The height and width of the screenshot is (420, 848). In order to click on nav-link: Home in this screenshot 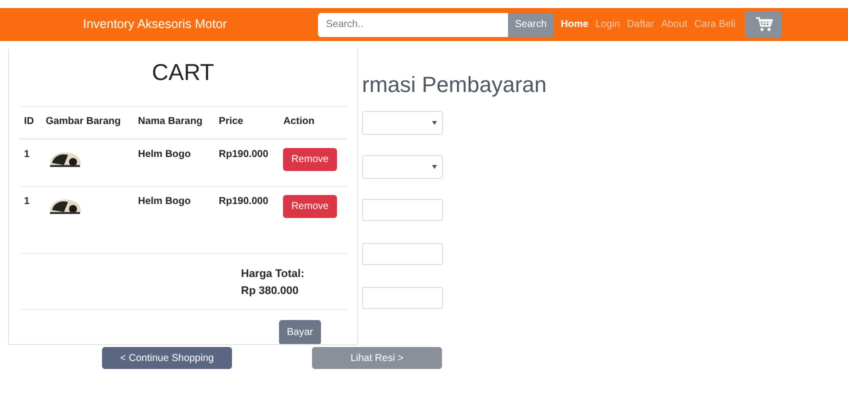, I will do `click(574, 24)`.